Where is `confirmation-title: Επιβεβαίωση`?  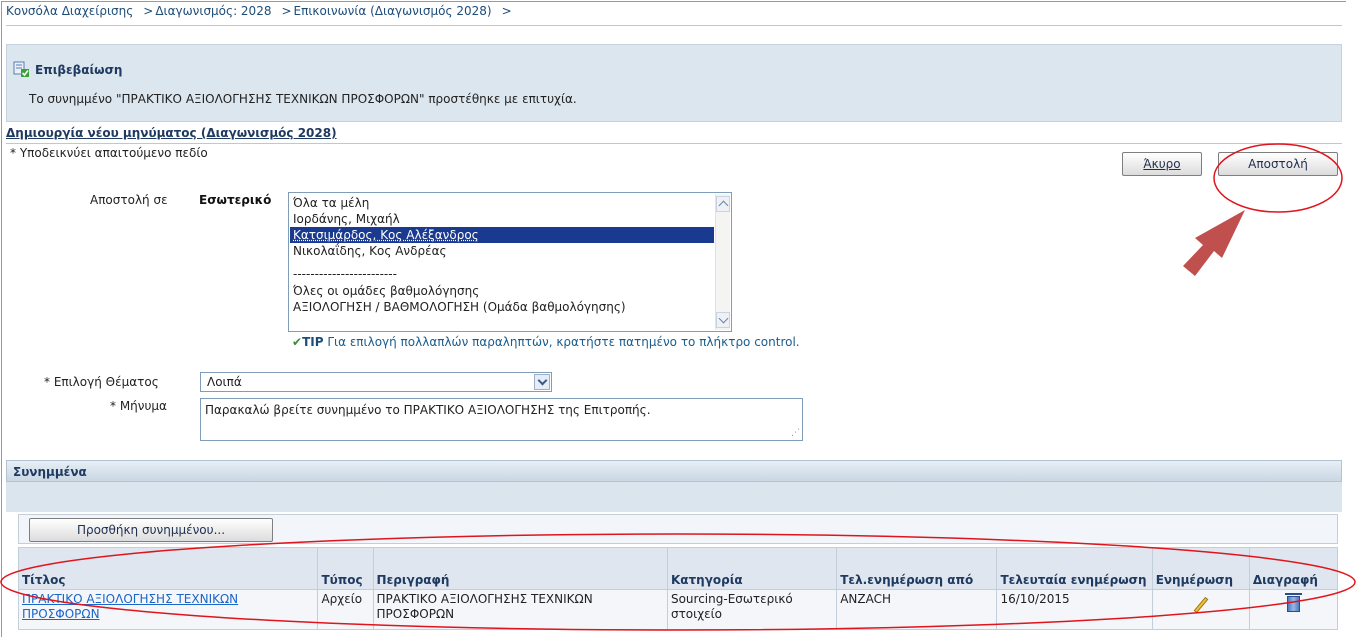 confirmation-title: Επιβεβαίωση is located at coordinates (79, 70).